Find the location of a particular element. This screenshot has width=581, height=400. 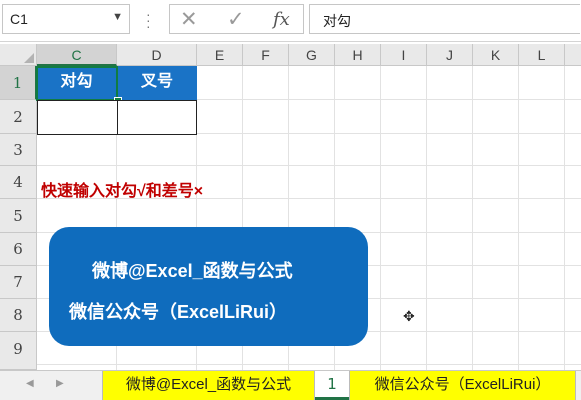

cell-d1: 叉号 is located at coordinates (157, 83).